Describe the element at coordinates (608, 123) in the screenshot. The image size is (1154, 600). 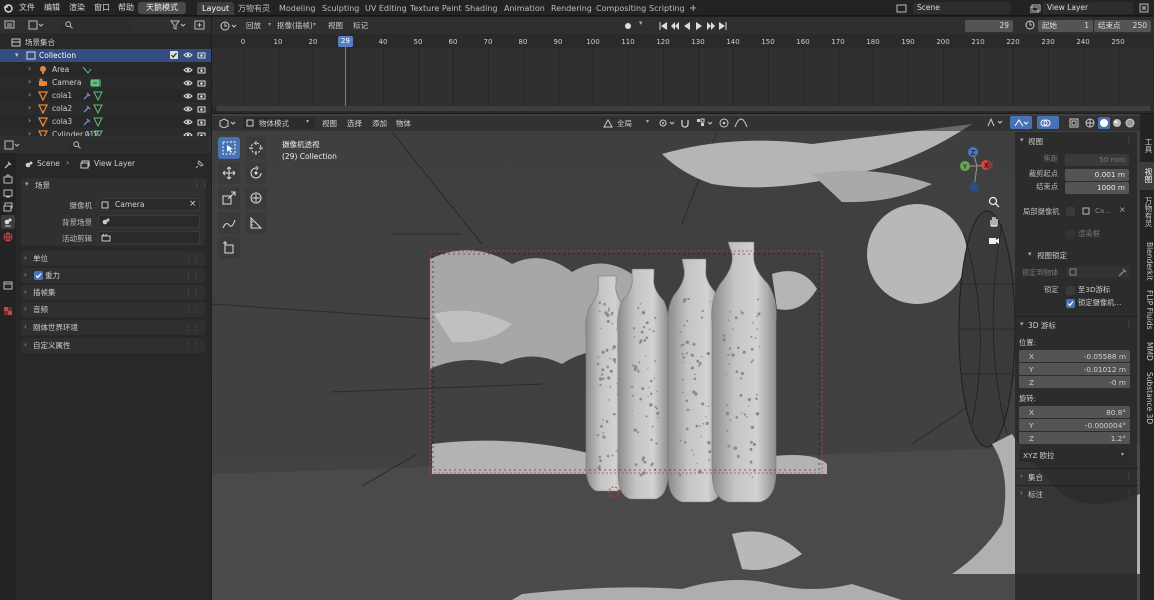
I see `transform-orient-icon` at that location.